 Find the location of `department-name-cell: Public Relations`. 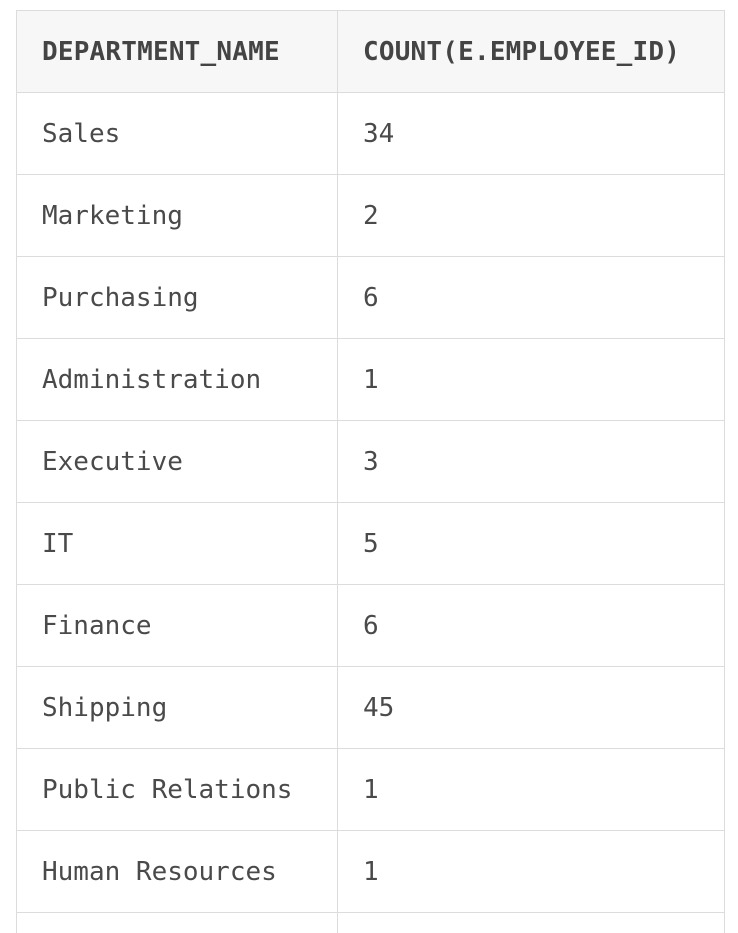

department-name-cell: Public Relations is located at coordinates (177, 789).